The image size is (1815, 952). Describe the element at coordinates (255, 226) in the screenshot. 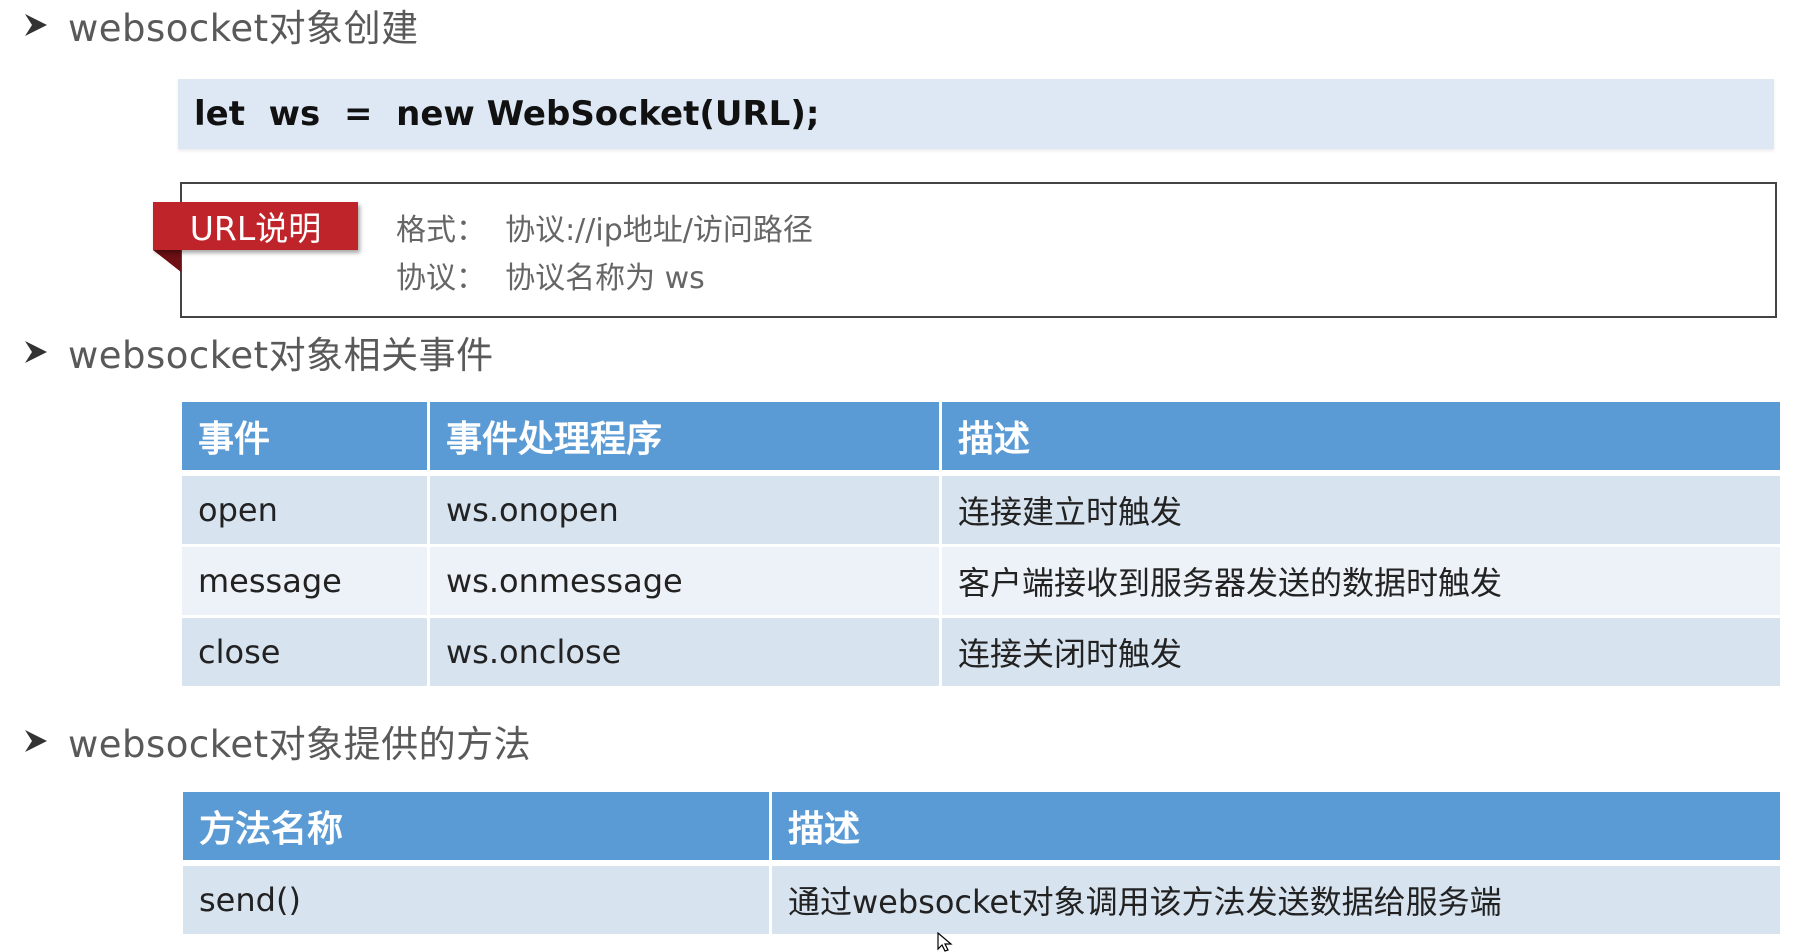

I see `url-note-tag: URL说明` at that location.